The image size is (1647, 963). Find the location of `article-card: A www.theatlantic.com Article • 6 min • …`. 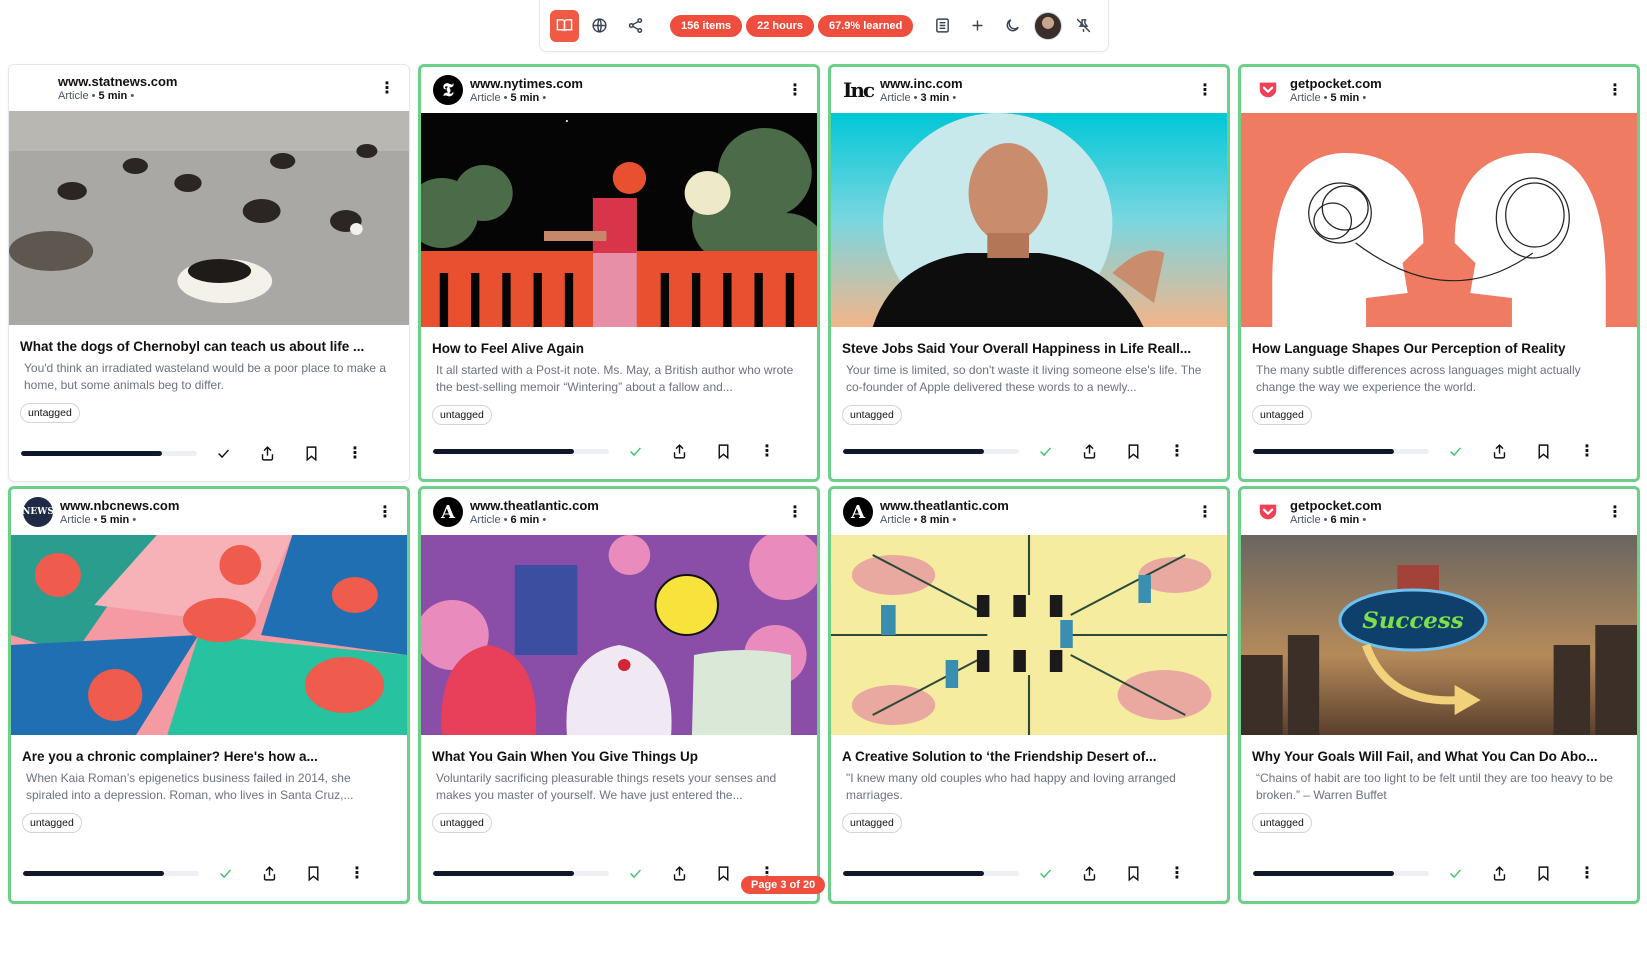

article-card: A www.theatlantic.com Article • 6 min • … is located at coordinates (619, 695).